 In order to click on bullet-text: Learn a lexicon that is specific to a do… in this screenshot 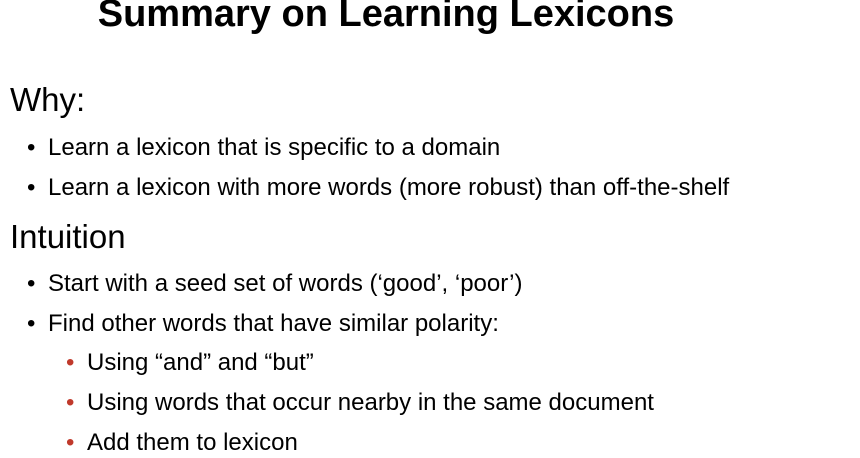, I will do `click(274, 147)`.